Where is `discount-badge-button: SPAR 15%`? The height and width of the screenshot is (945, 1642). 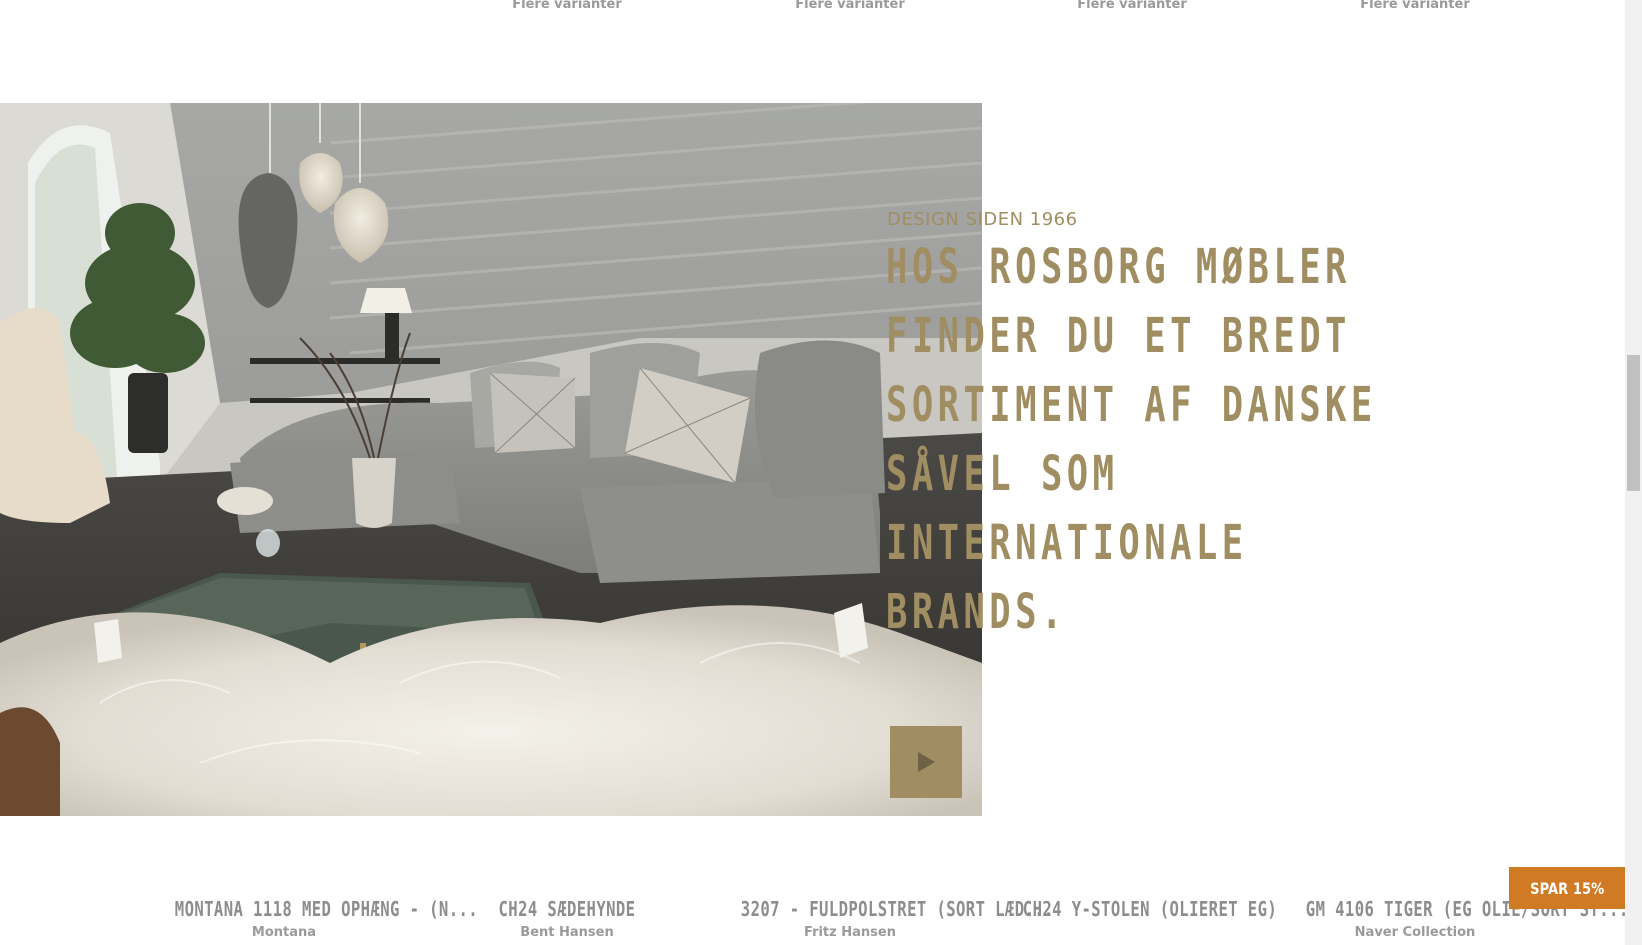
discount-badge-button: SPAR 15% is located at coordinates (1567, 888).